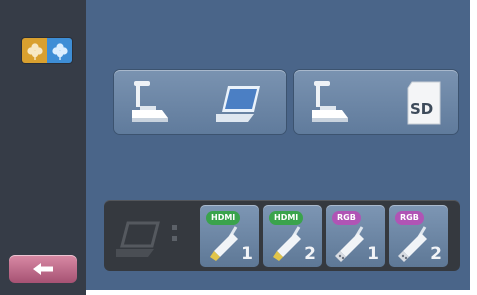  I want to click on input-hdmi-1-button: HDMI 1, so click(229, 236).